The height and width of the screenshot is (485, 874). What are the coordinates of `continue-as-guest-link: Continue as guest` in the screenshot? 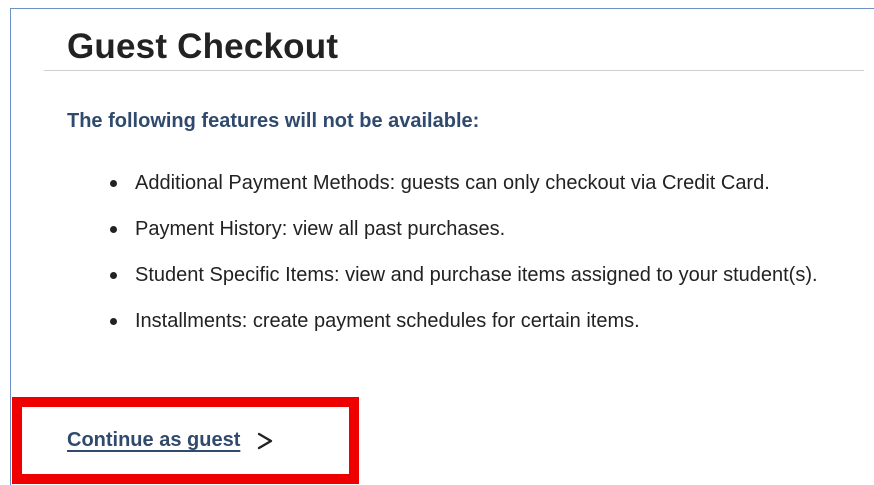 It's located at (170, 440).